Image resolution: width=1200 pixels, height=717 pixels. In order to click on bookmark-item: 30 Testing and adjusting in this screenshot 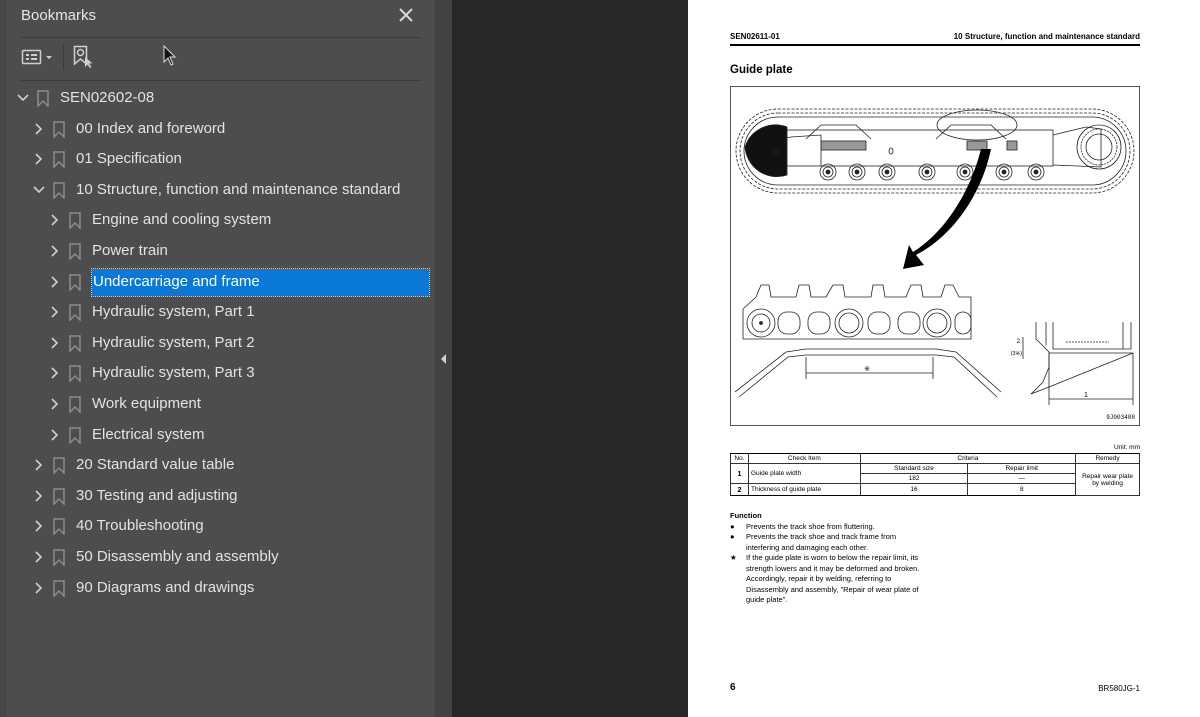, I will do `click(217, 496)`.